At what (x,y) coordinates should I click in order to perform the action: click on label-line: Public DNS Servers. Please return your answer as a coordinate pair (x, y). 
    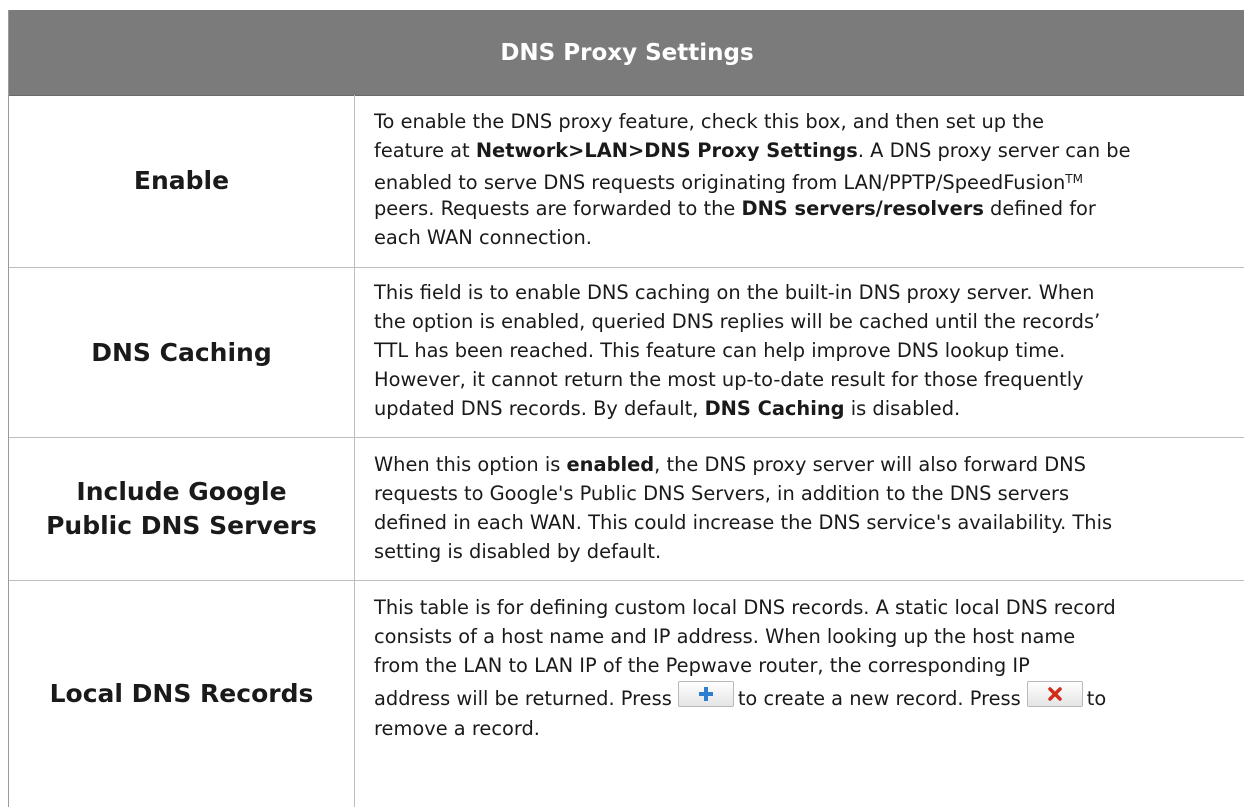
    Looking at the image, I should click on (181, 525).